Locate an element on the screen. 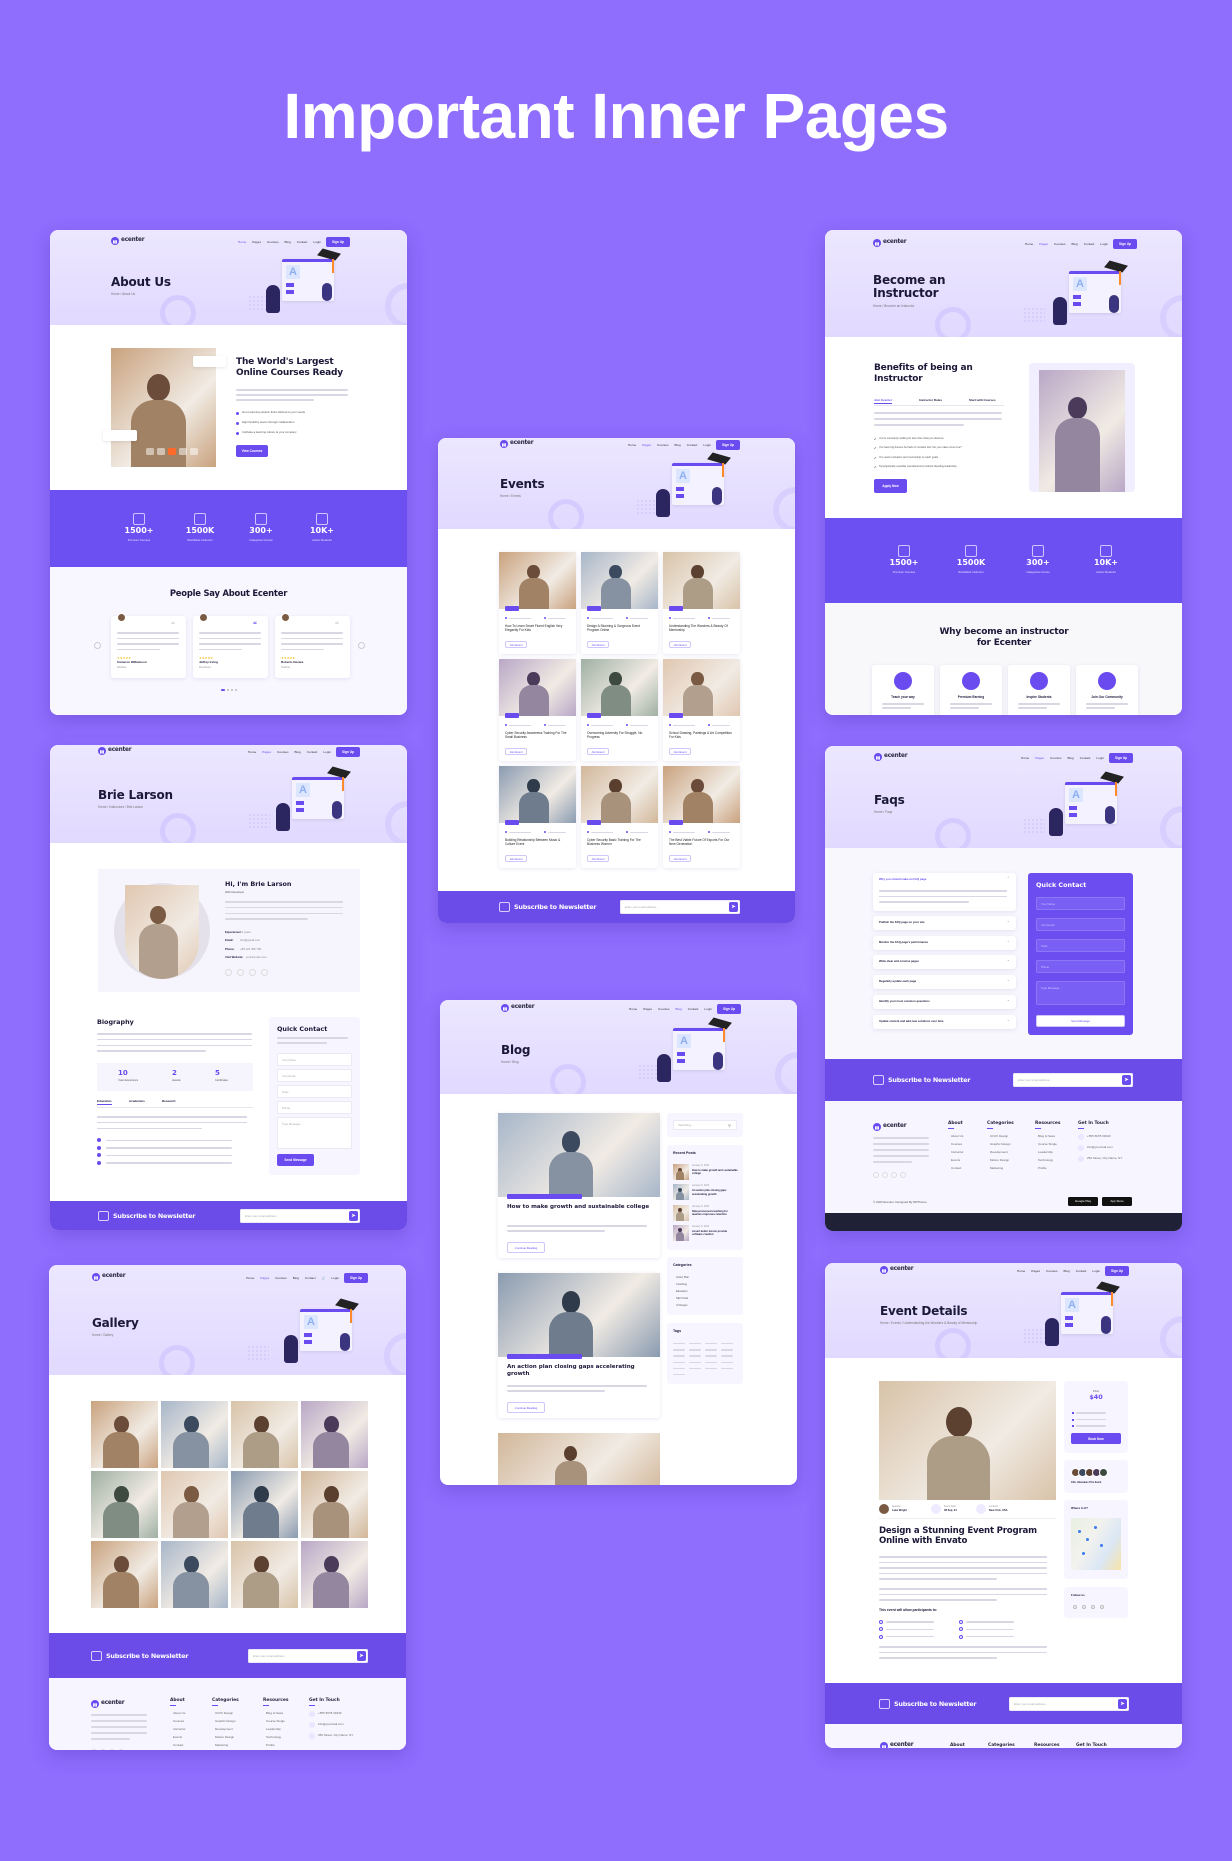 The image size is (1232, 1861). faq-item: Regularly update each page ⌄ is located at coordinates (944, 982).